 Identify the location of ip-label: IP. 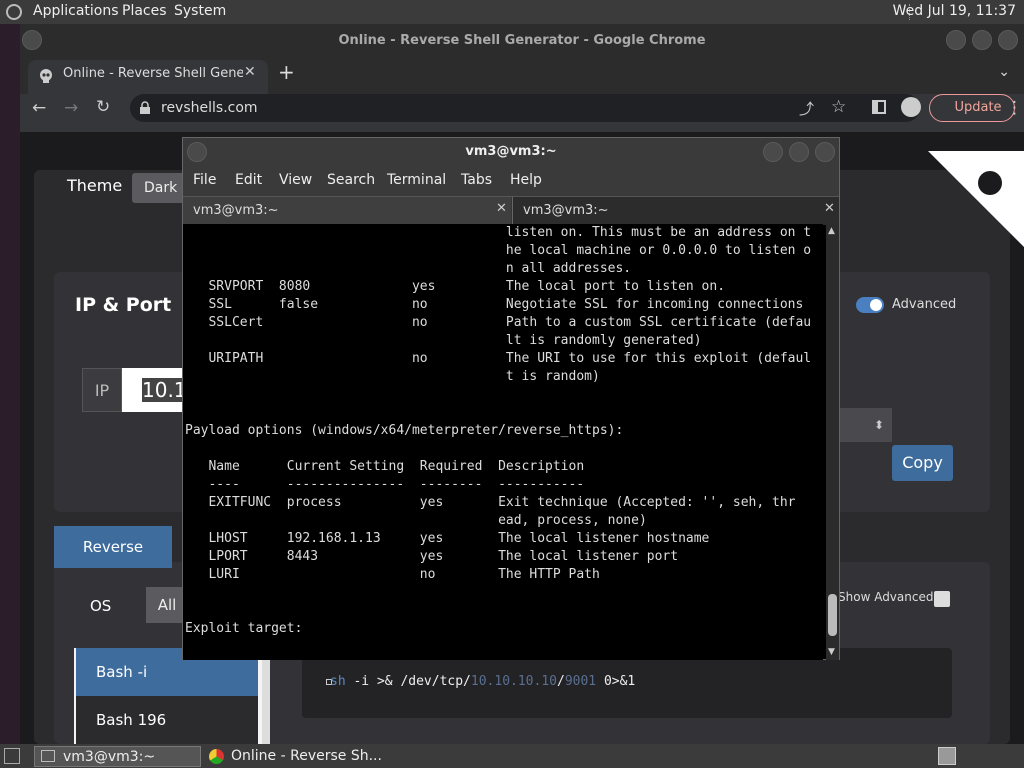
(102, 390).